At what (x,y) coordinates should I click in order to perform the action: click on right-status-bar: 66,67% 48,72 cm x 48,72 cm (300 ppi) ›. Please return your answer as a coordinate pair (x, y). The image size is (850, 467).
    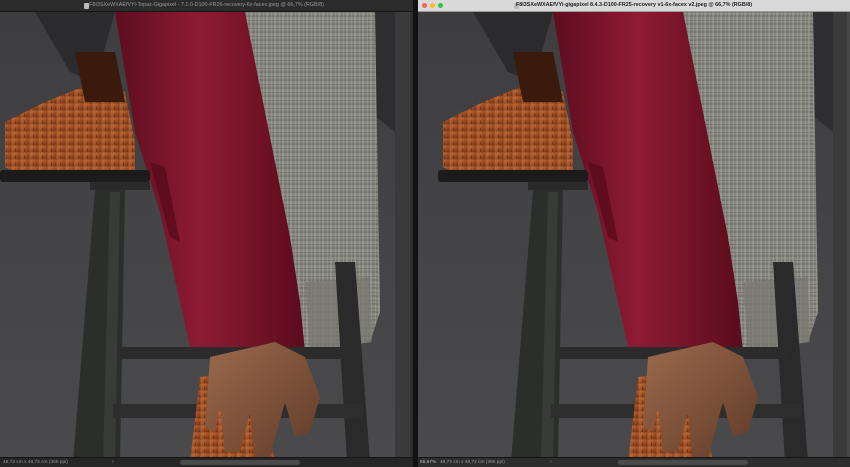
    Looking at the image, I should click on (634, 462).